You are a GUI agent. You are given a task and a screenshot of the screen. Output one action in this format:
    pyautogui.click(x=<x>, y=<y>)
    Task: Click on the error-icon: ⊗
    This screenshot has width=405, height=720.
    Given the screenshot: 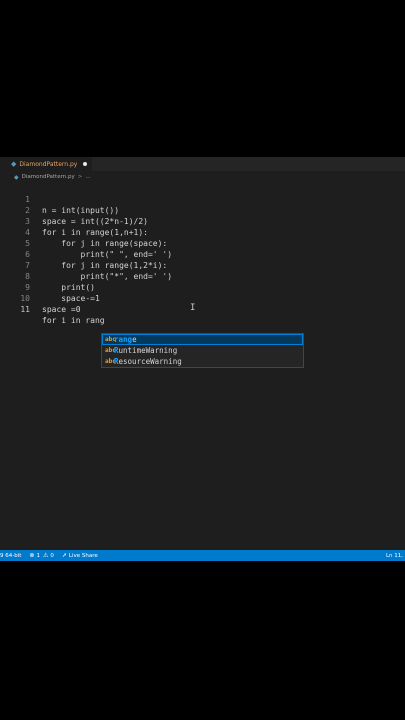 What is the action you would take?
    pyautogui.click(x=32, y=555)
    